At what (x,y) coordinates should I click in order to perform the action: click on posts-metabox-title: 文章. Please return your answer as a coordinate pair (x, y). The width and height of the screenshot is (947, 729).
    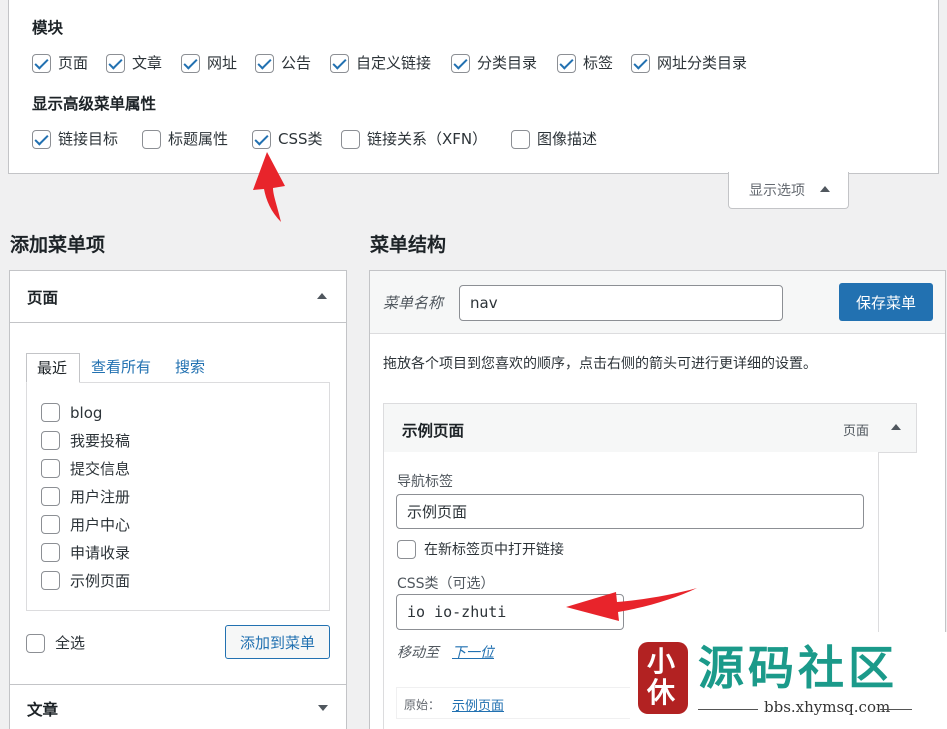
    Looking at the image, I should click on (43, 710).